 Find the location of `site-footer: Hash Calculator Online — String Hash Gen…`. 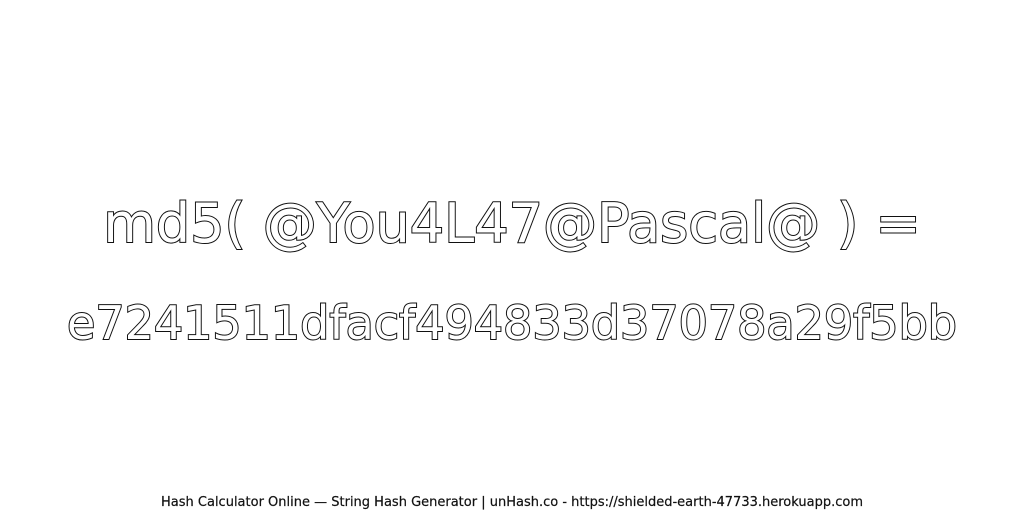

site-footer: Hash Calculator Online — String Hash Gen… is located at coordinates (512, 502).